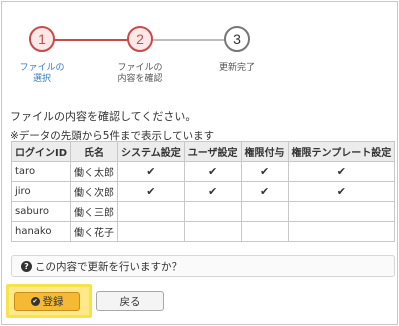  What do you see at coordinates (41, 171) in the screenshot?
I see `cell-login-id: taro` at bounding box center [41, 171].